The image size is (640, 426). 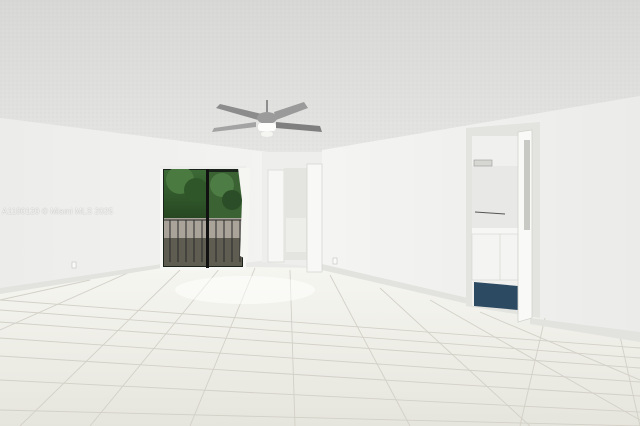 I want to click on wall-outlet, so click(x=335, y=261).